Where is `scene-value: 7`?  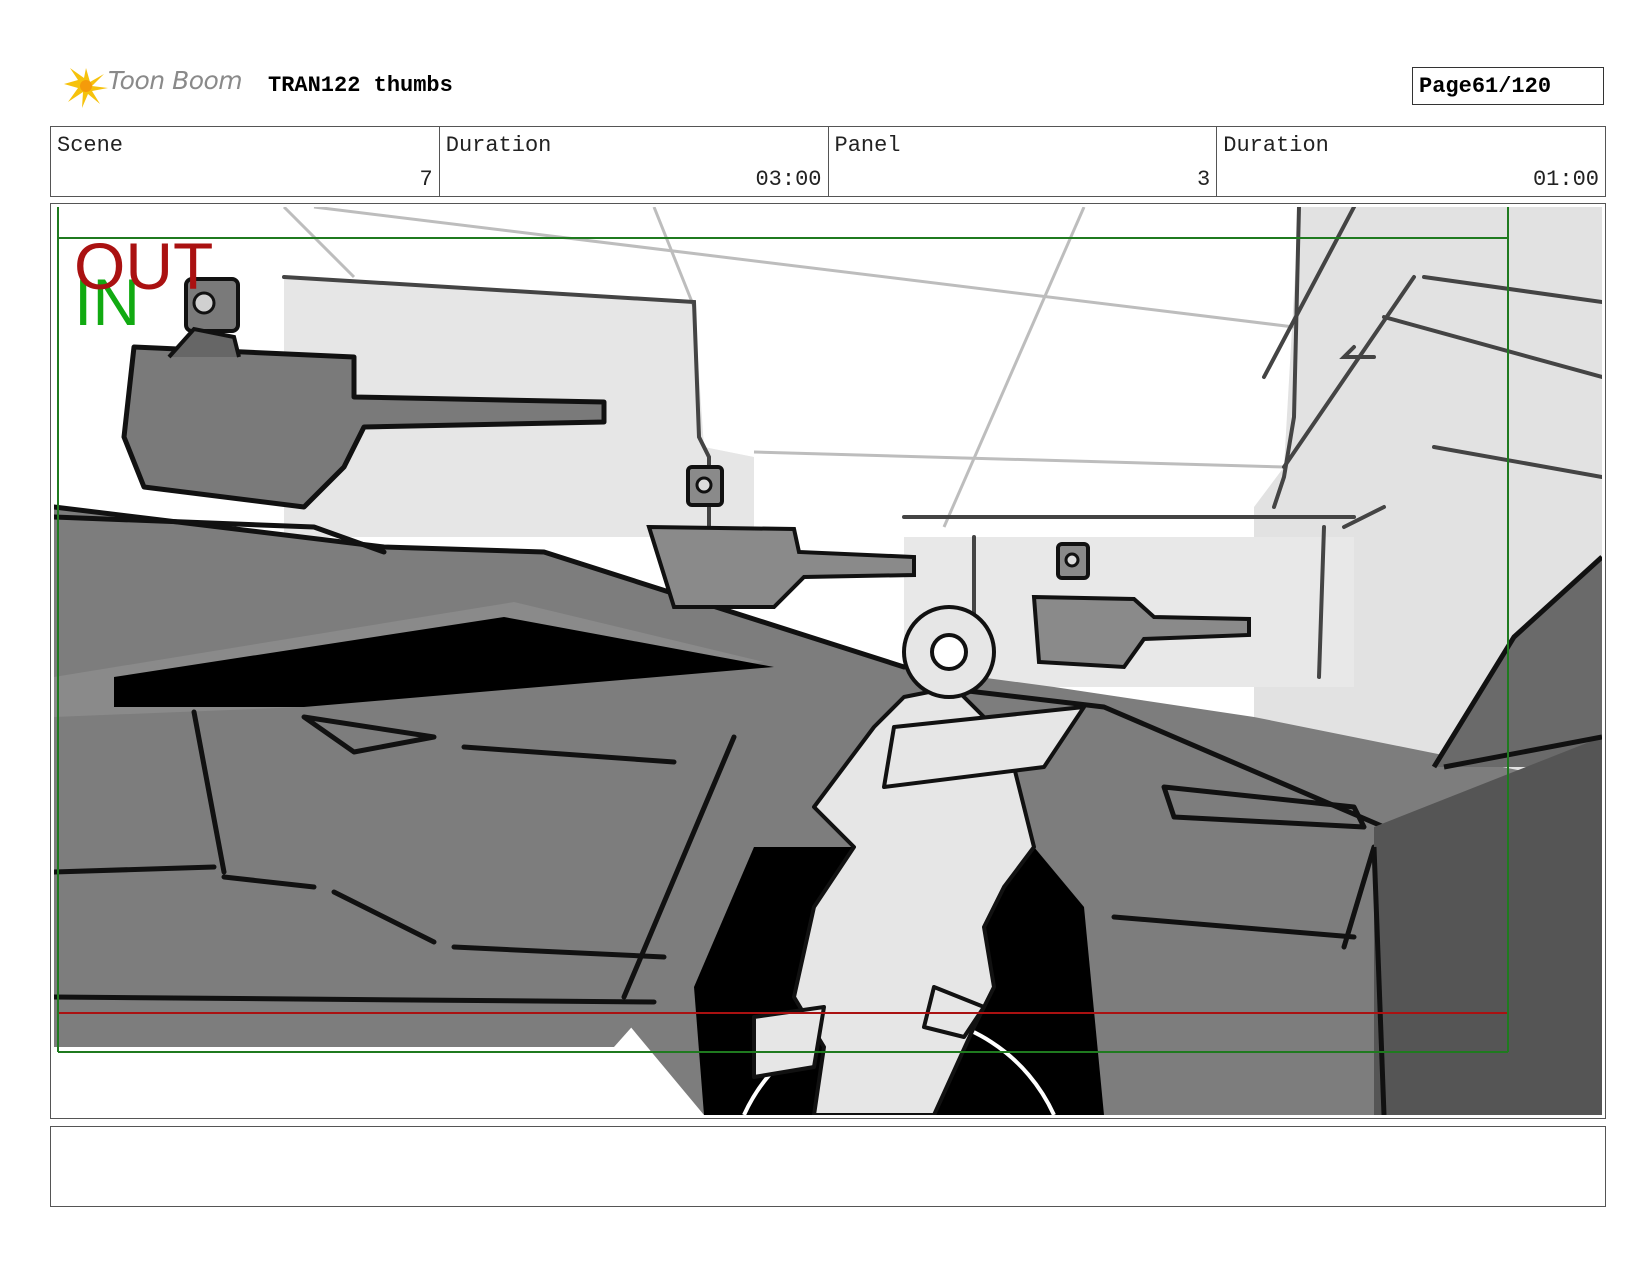
scene-value: 7 is located at coordinates (426, 179).